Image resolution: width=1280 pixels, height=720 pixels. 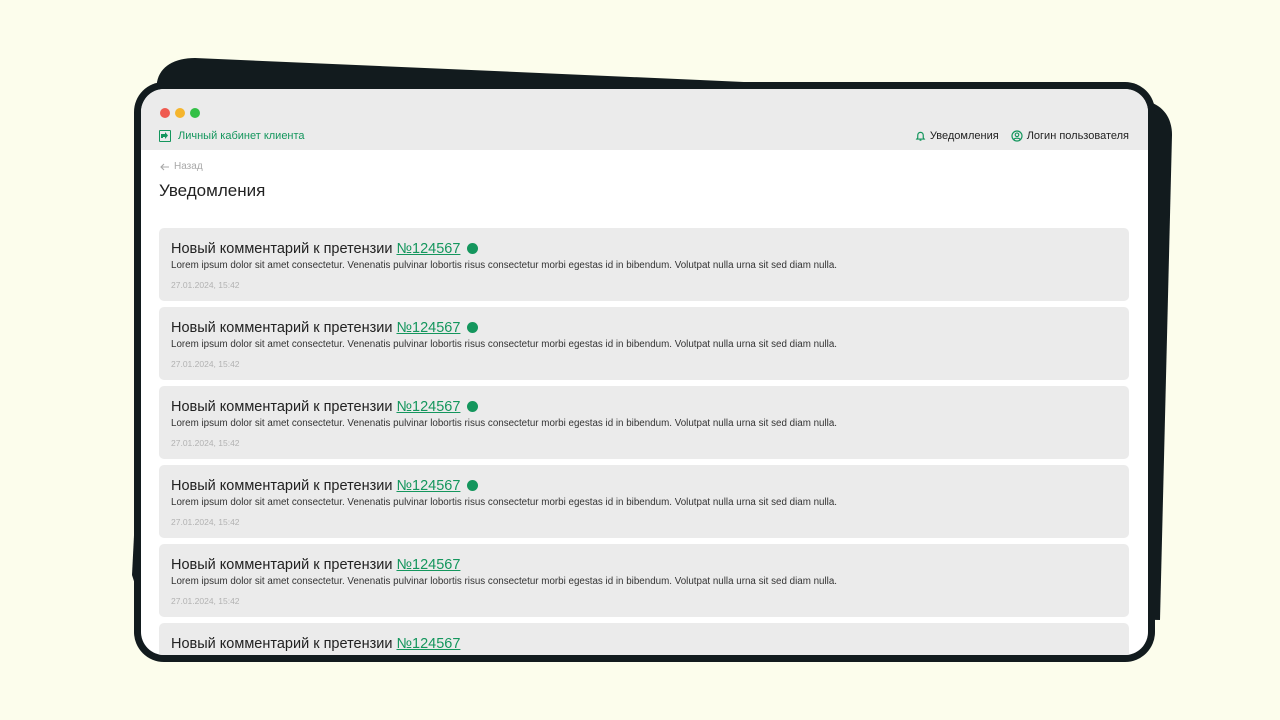 I want to click on back-link: Назад, so click(x=181, y=166).